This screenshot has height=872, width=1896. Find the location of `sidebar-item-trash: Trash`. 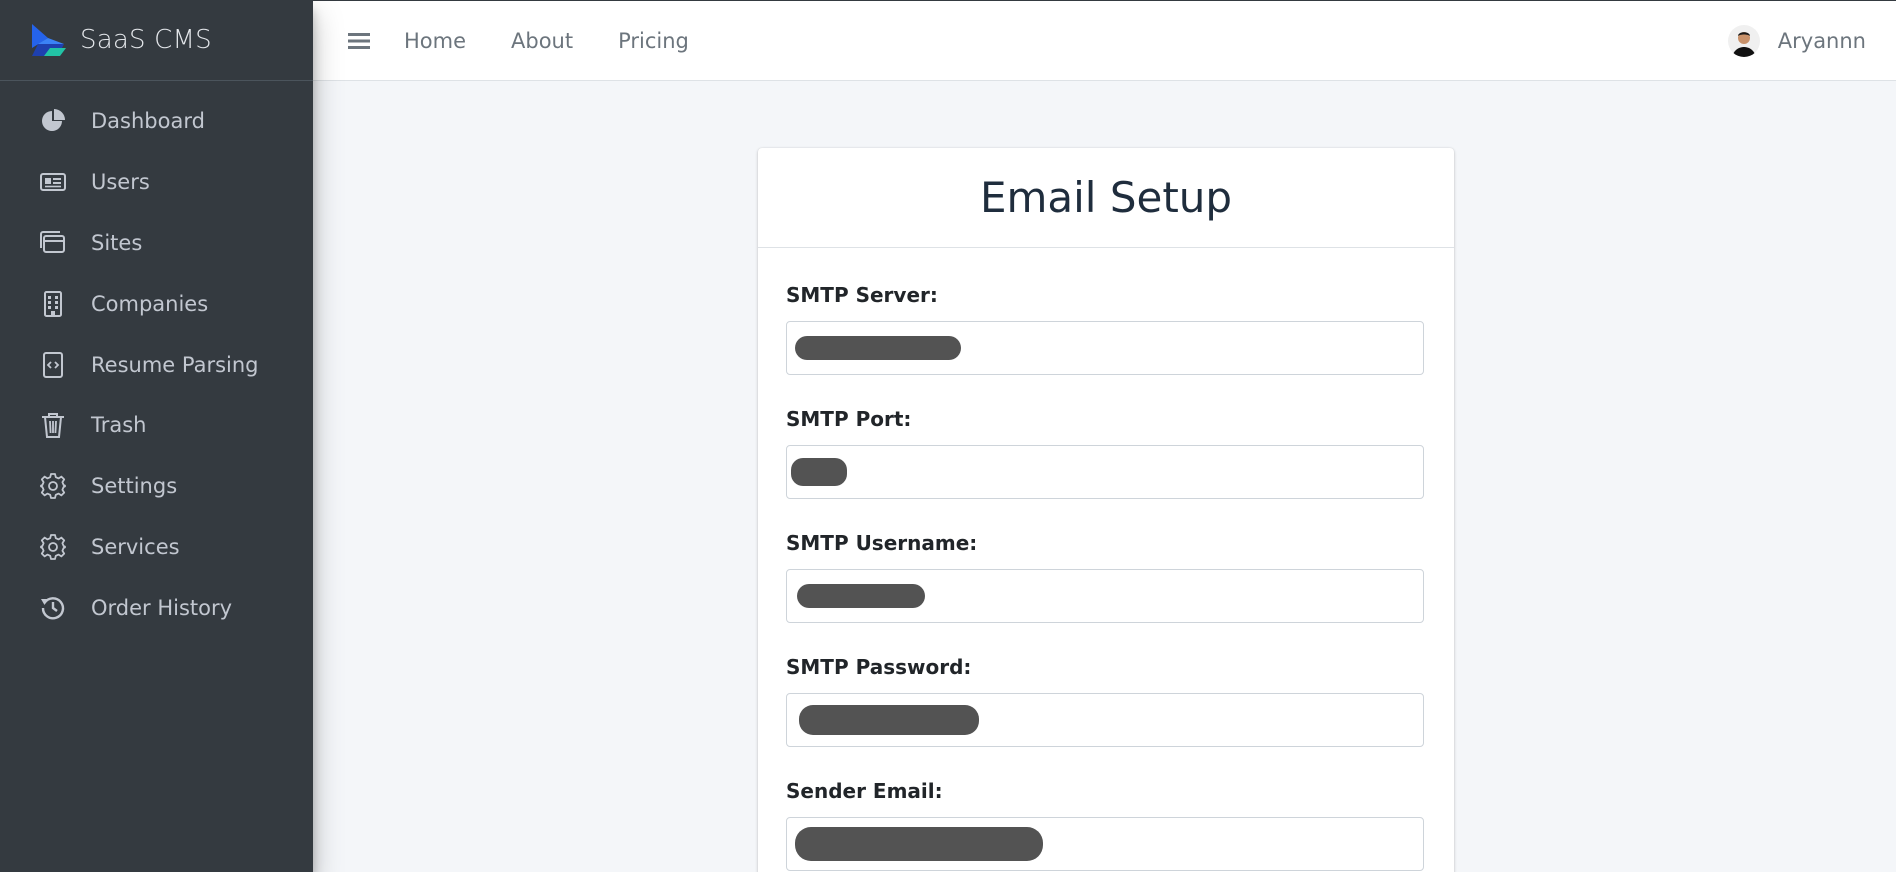

sidebar-item-trash: Trash is located at coordinates (156, 425).